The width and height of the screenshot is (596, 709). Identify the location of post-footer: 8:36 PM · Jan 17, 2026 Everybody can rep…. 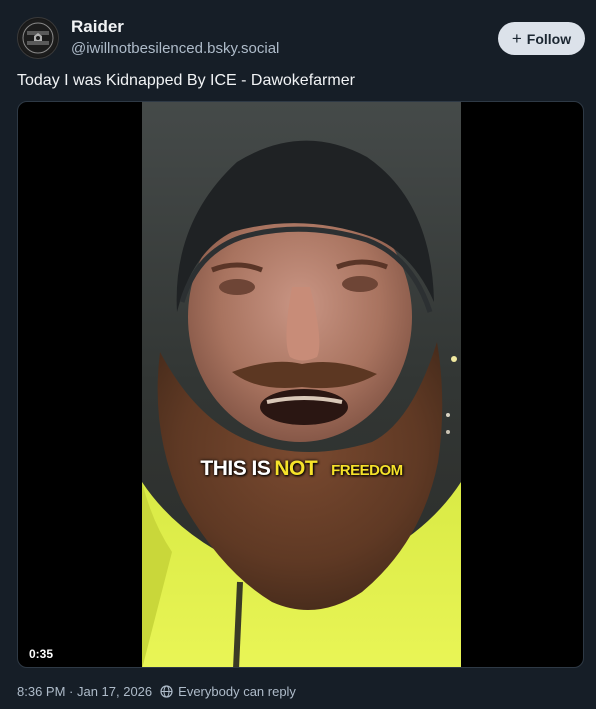
(156, 691).